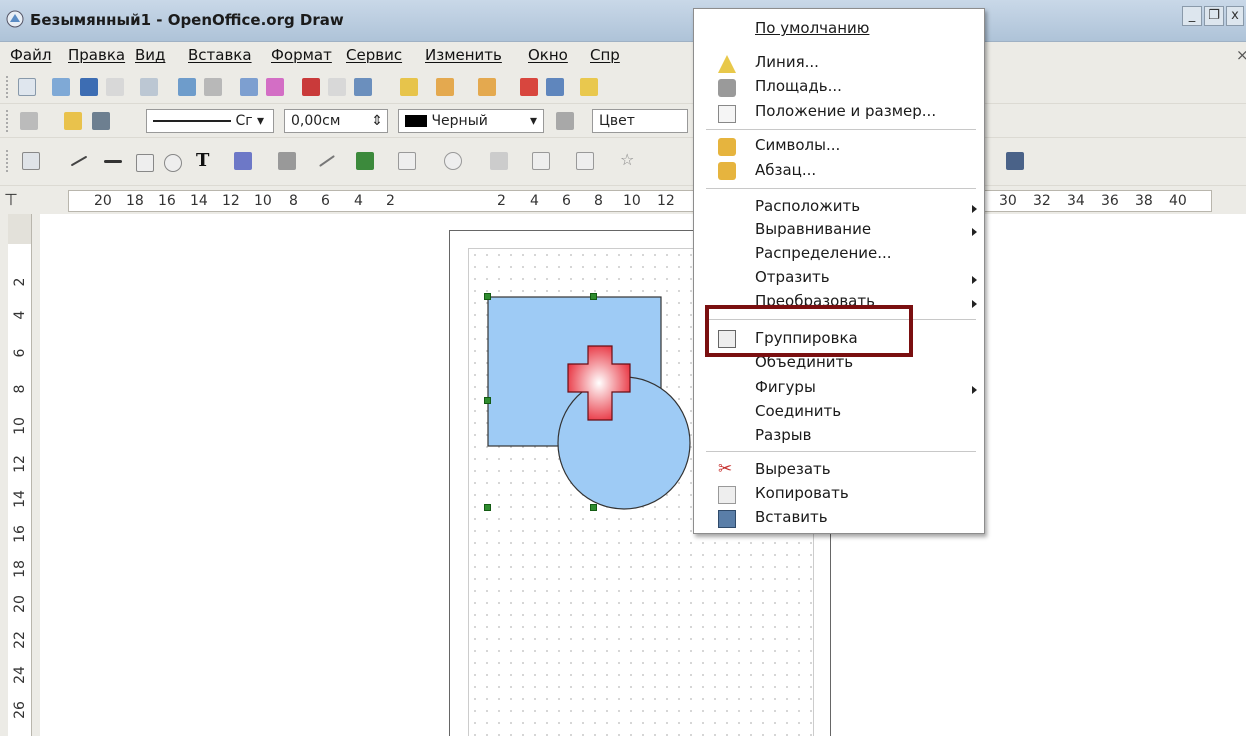  I want to click on flowchart-icon, so click(541, 161).